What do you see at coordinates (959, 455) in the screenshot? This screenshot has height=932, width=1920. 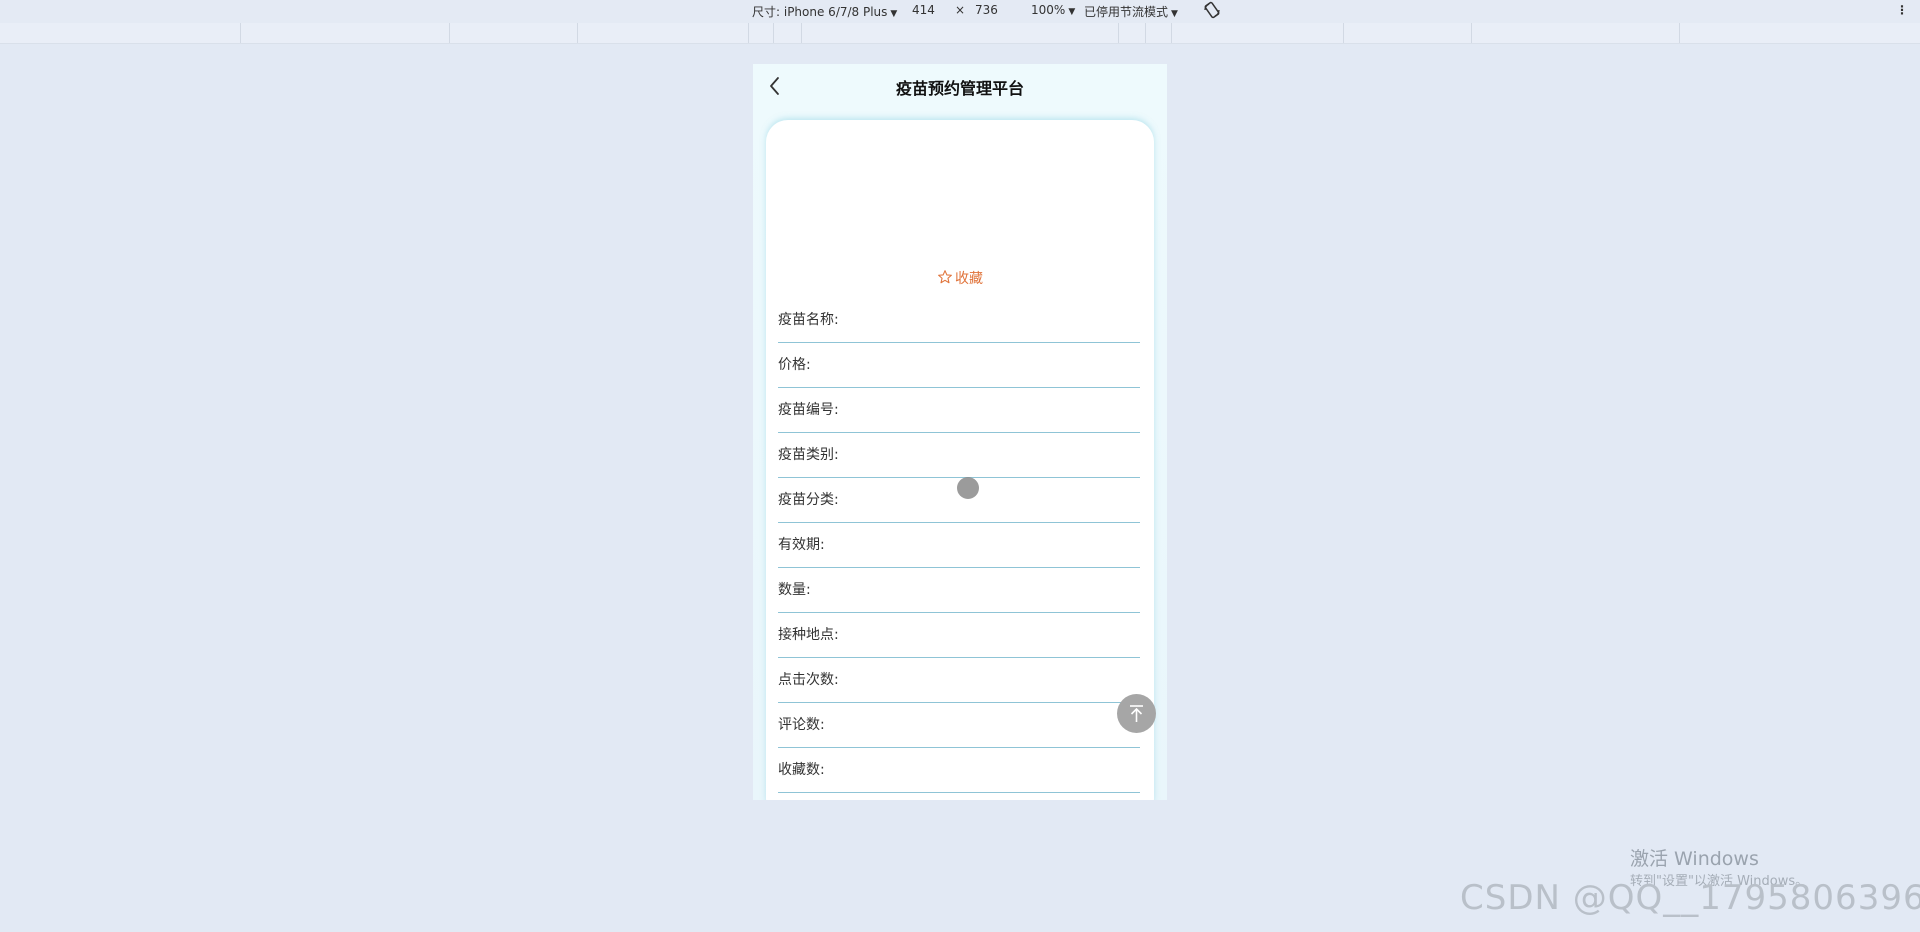 I see `field-vaccine-type: 疫苗类别:` at bounding box center [959, 455].